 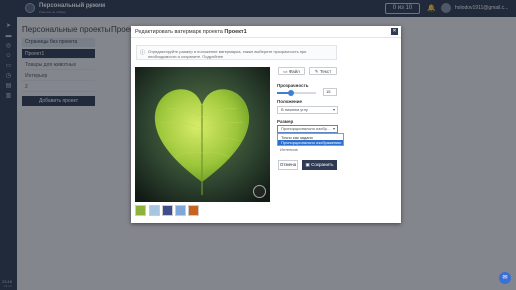 I want to click on size-select: Пропорционально изобр... ▾, so click(x=307, y=129).